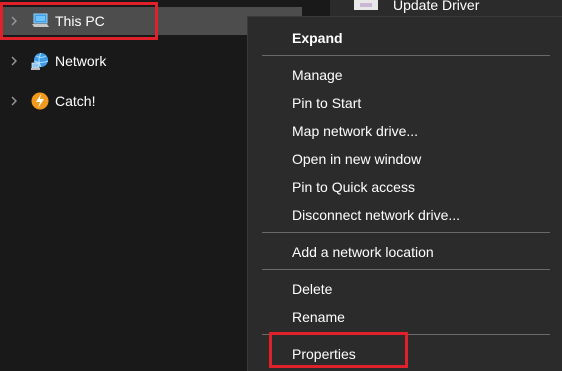 The width and height of the screenshot is (562, 371). I want to click on menu-item-expand: Expand, so click(317, 38).